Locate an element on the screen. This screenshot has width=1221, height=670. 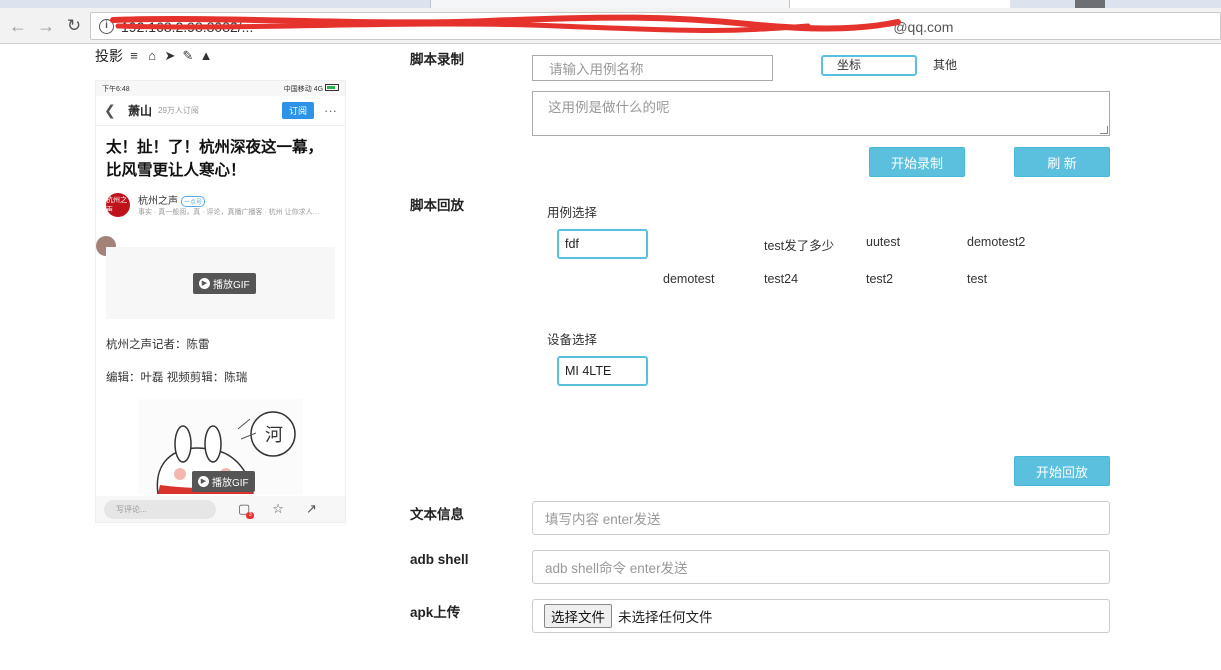
reload-icon: ↻ is located at coordinates (74, 26).